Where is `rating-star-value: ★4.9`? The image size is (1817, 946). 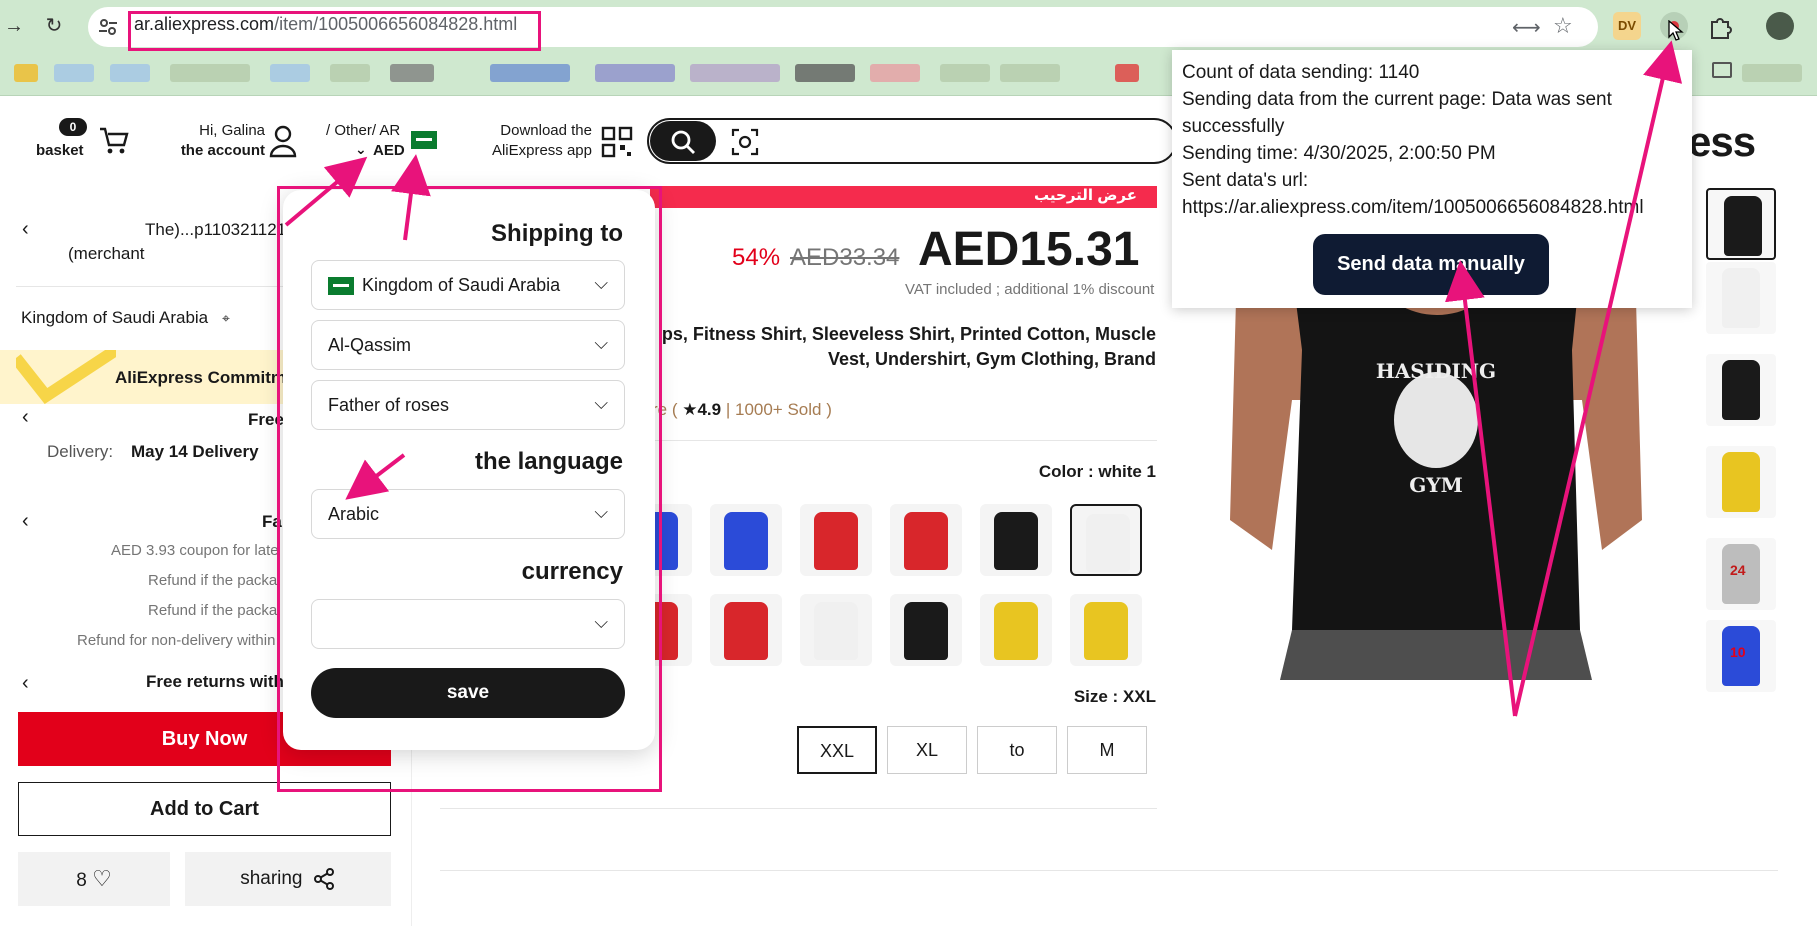 rating-star-value: ★4.9 is located at coordinates (702, 409).